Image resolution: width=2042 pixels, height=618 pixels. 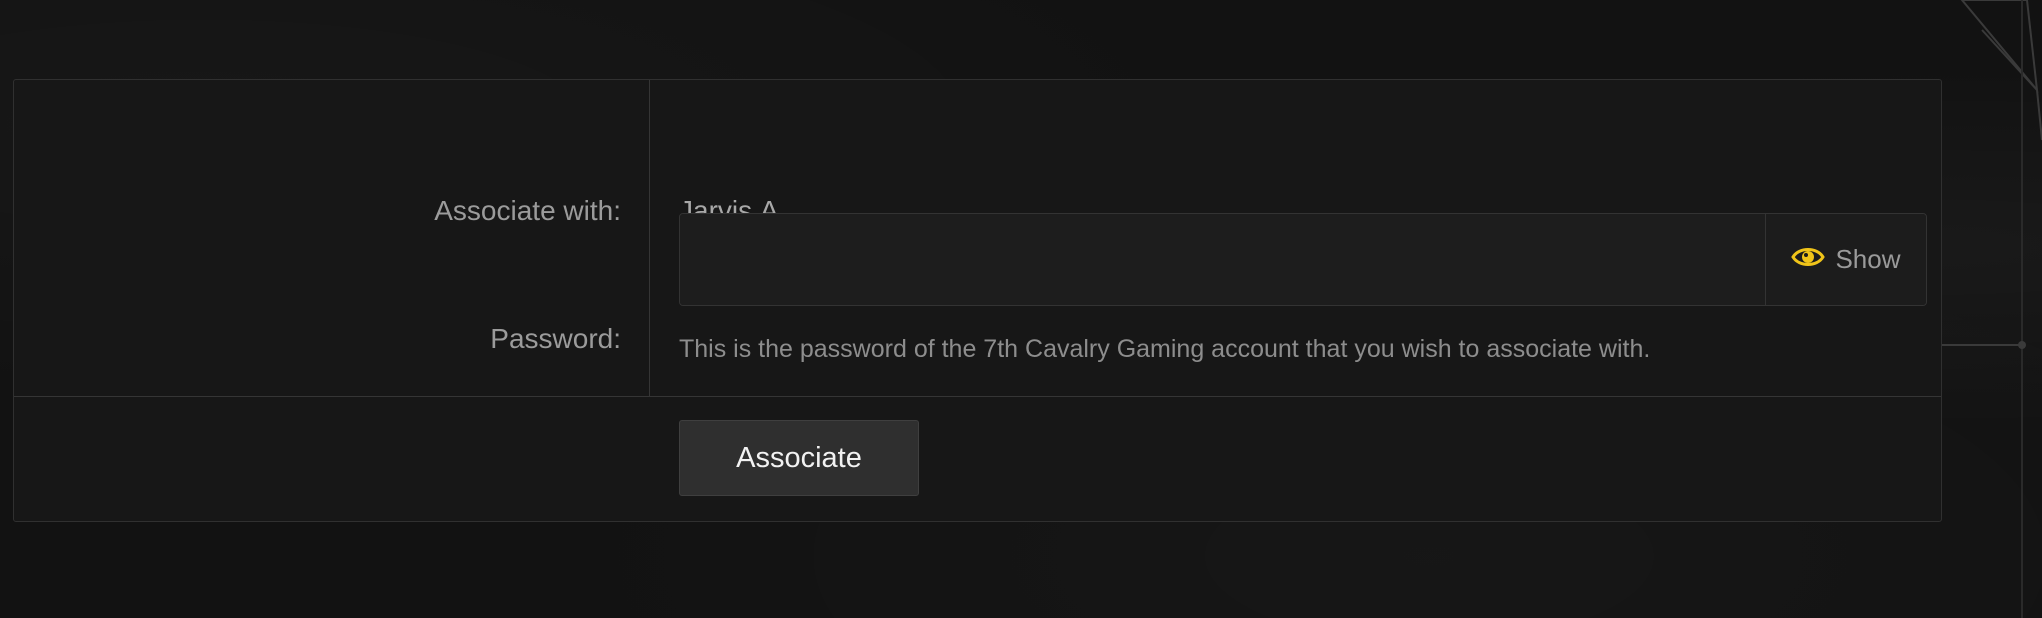 I want to click on decorative-corner-ornament, so click(x=1992, y=309).